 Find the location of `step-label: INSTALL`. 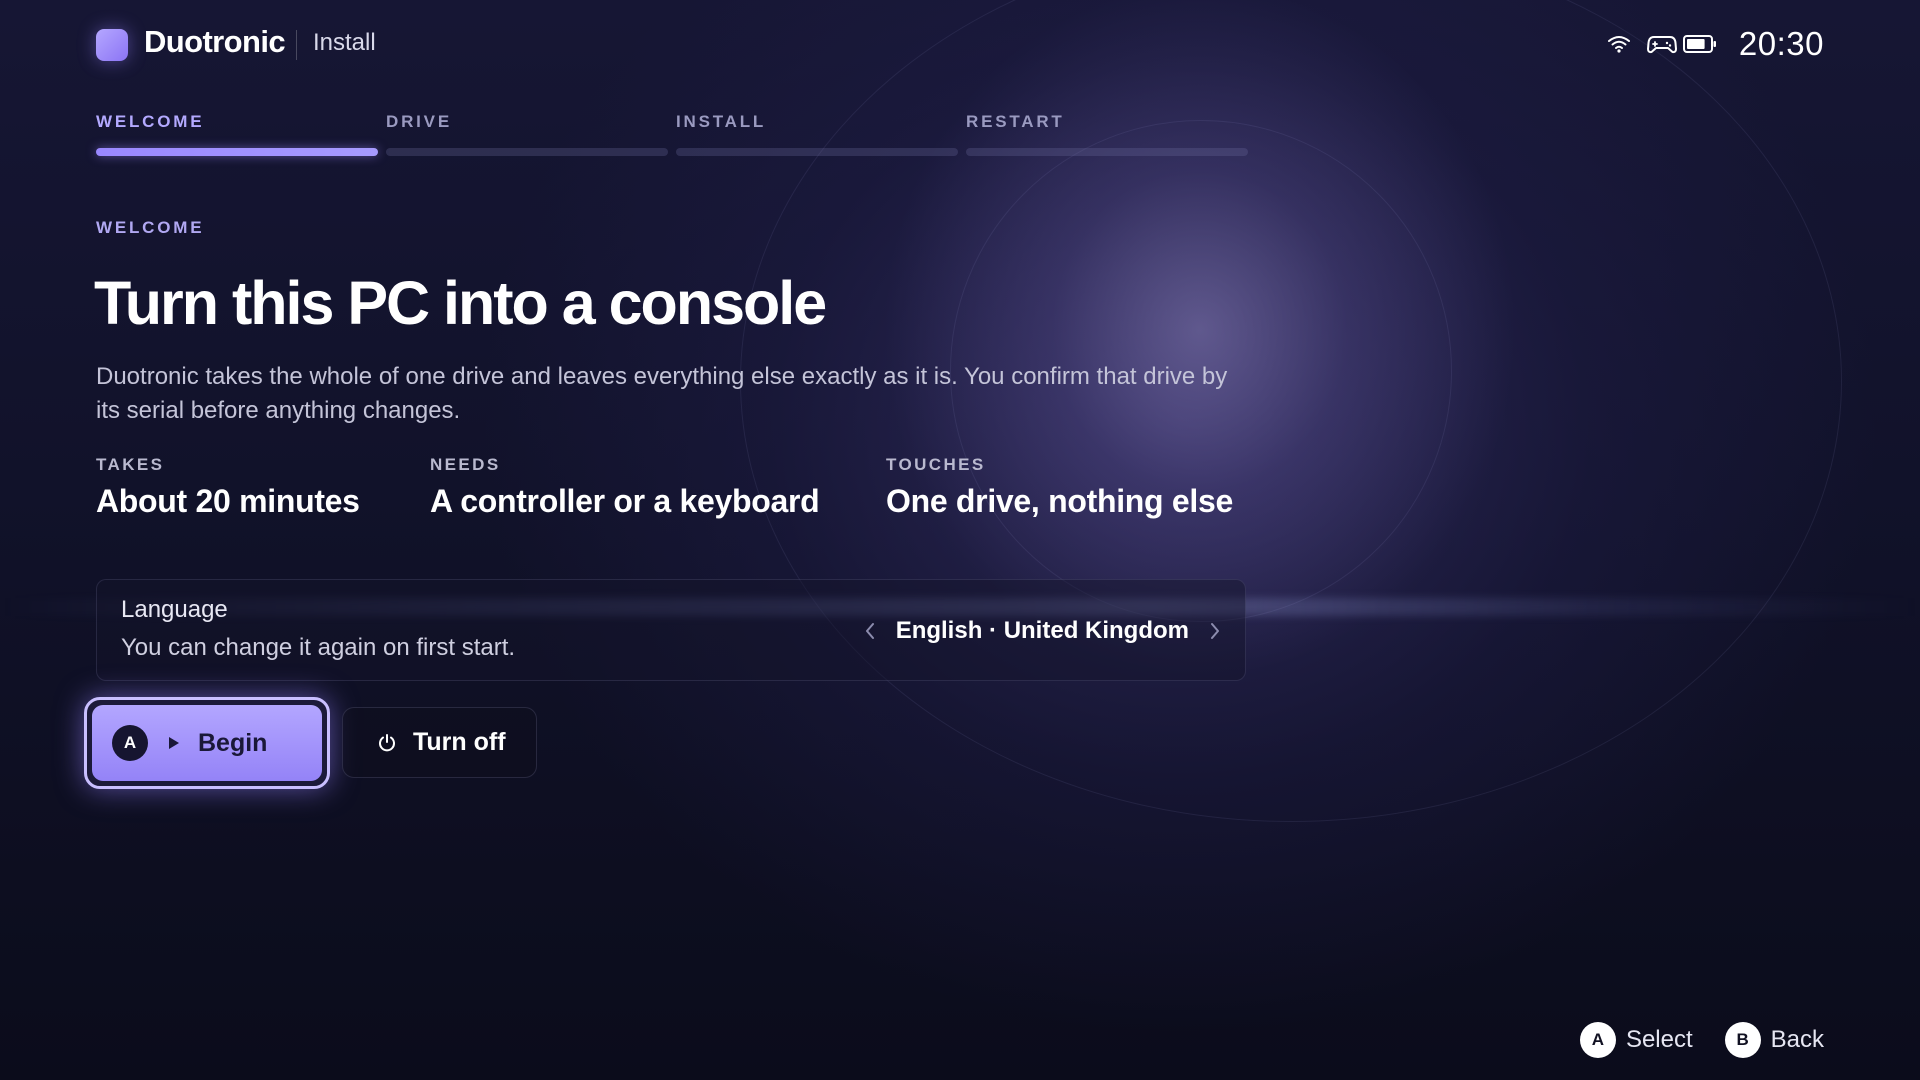

step-label: INSTALL is located at coordinates (721, 121).